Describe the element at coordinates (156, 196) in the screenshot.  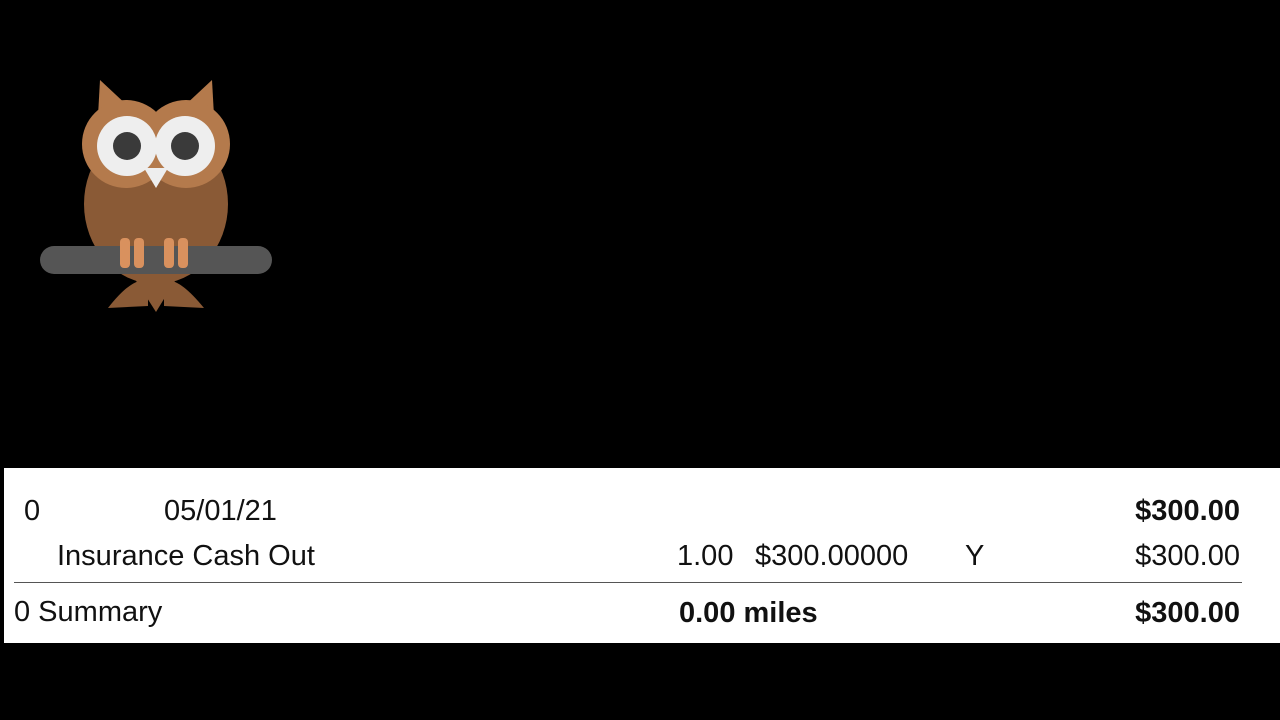
I see `owl-icon` at that location.